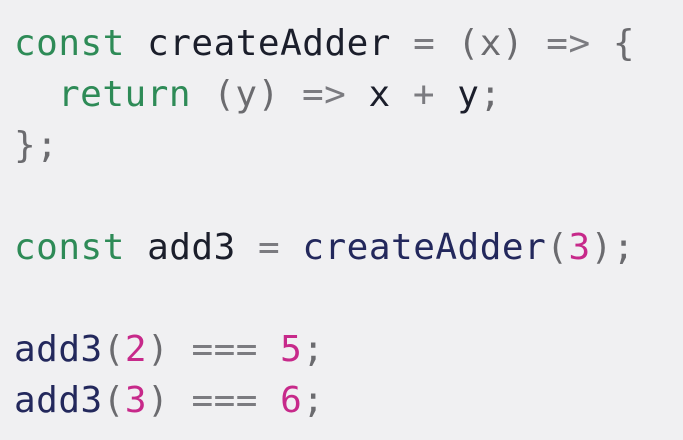 Image resolution: width=683 pixels, height=440 pixels. I want to click on close-paren-semicolon: );, so click(612, 247).